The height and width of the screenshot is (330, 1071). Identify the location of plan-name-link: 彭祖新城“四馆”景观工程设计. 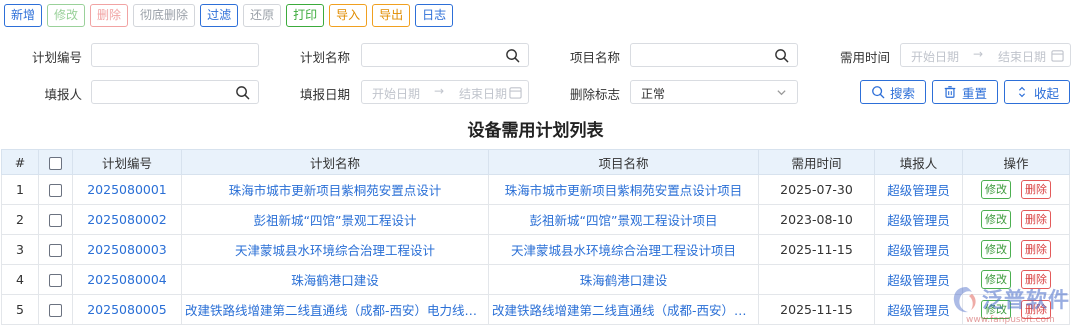
(335, 219).